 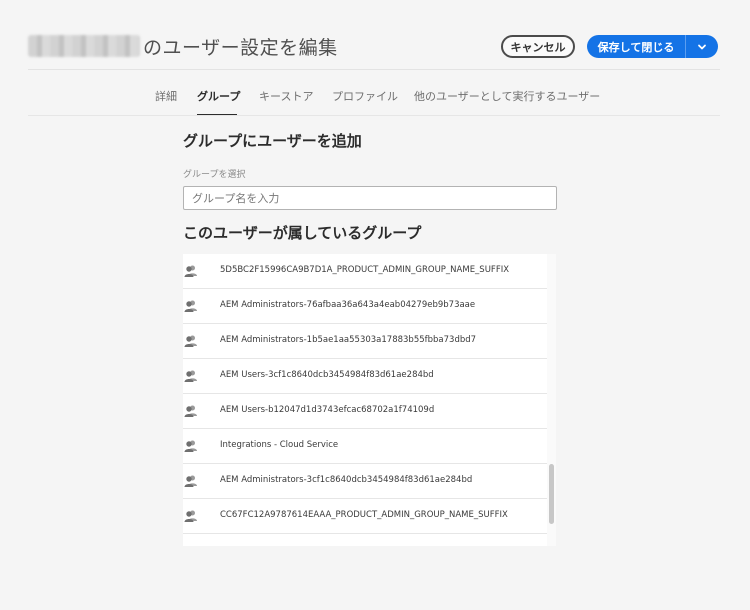 I want to click on tab-keystore: キーストア, so click(x=286, y=102).